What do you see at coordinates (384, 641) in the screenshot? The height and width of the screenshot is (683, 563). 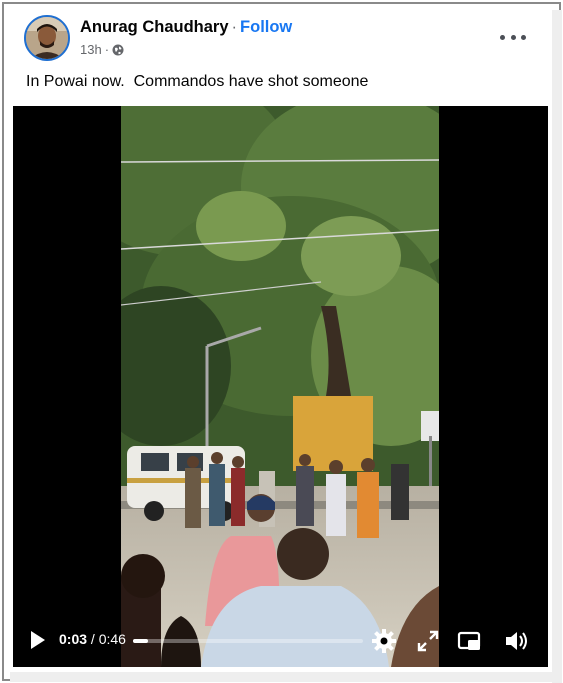 I see `gear-icon` at bounding box center [384, 641].